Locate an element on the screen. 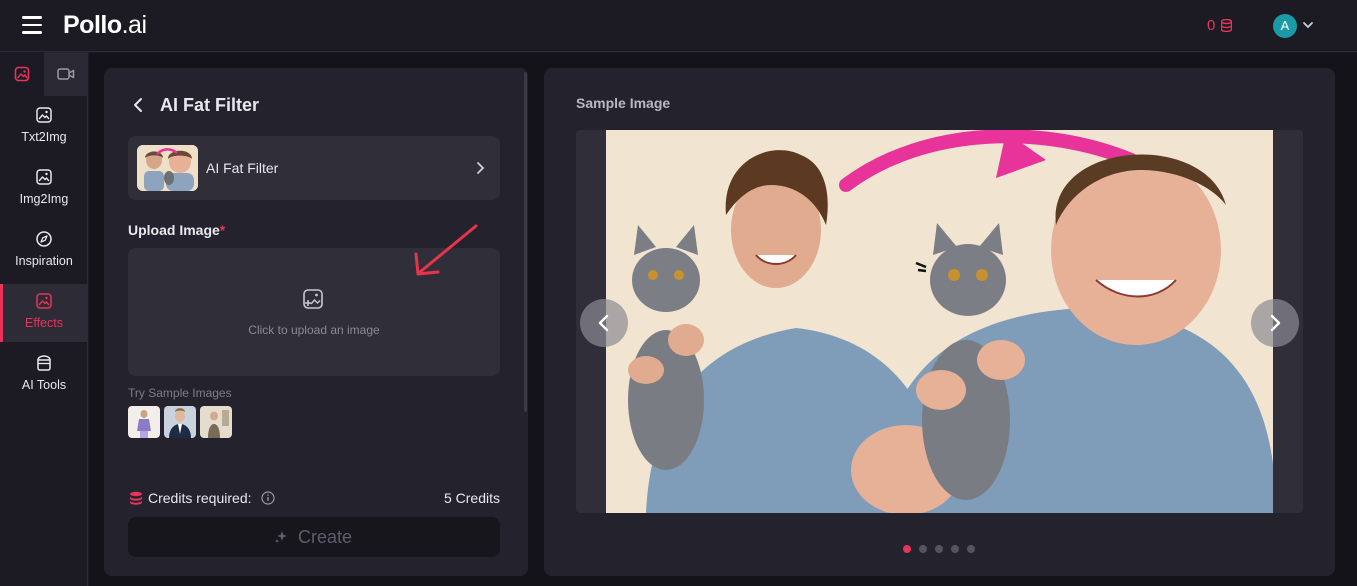 The image size is (1357, 586). carousel-prev-button is located at coordinates (604, 323).